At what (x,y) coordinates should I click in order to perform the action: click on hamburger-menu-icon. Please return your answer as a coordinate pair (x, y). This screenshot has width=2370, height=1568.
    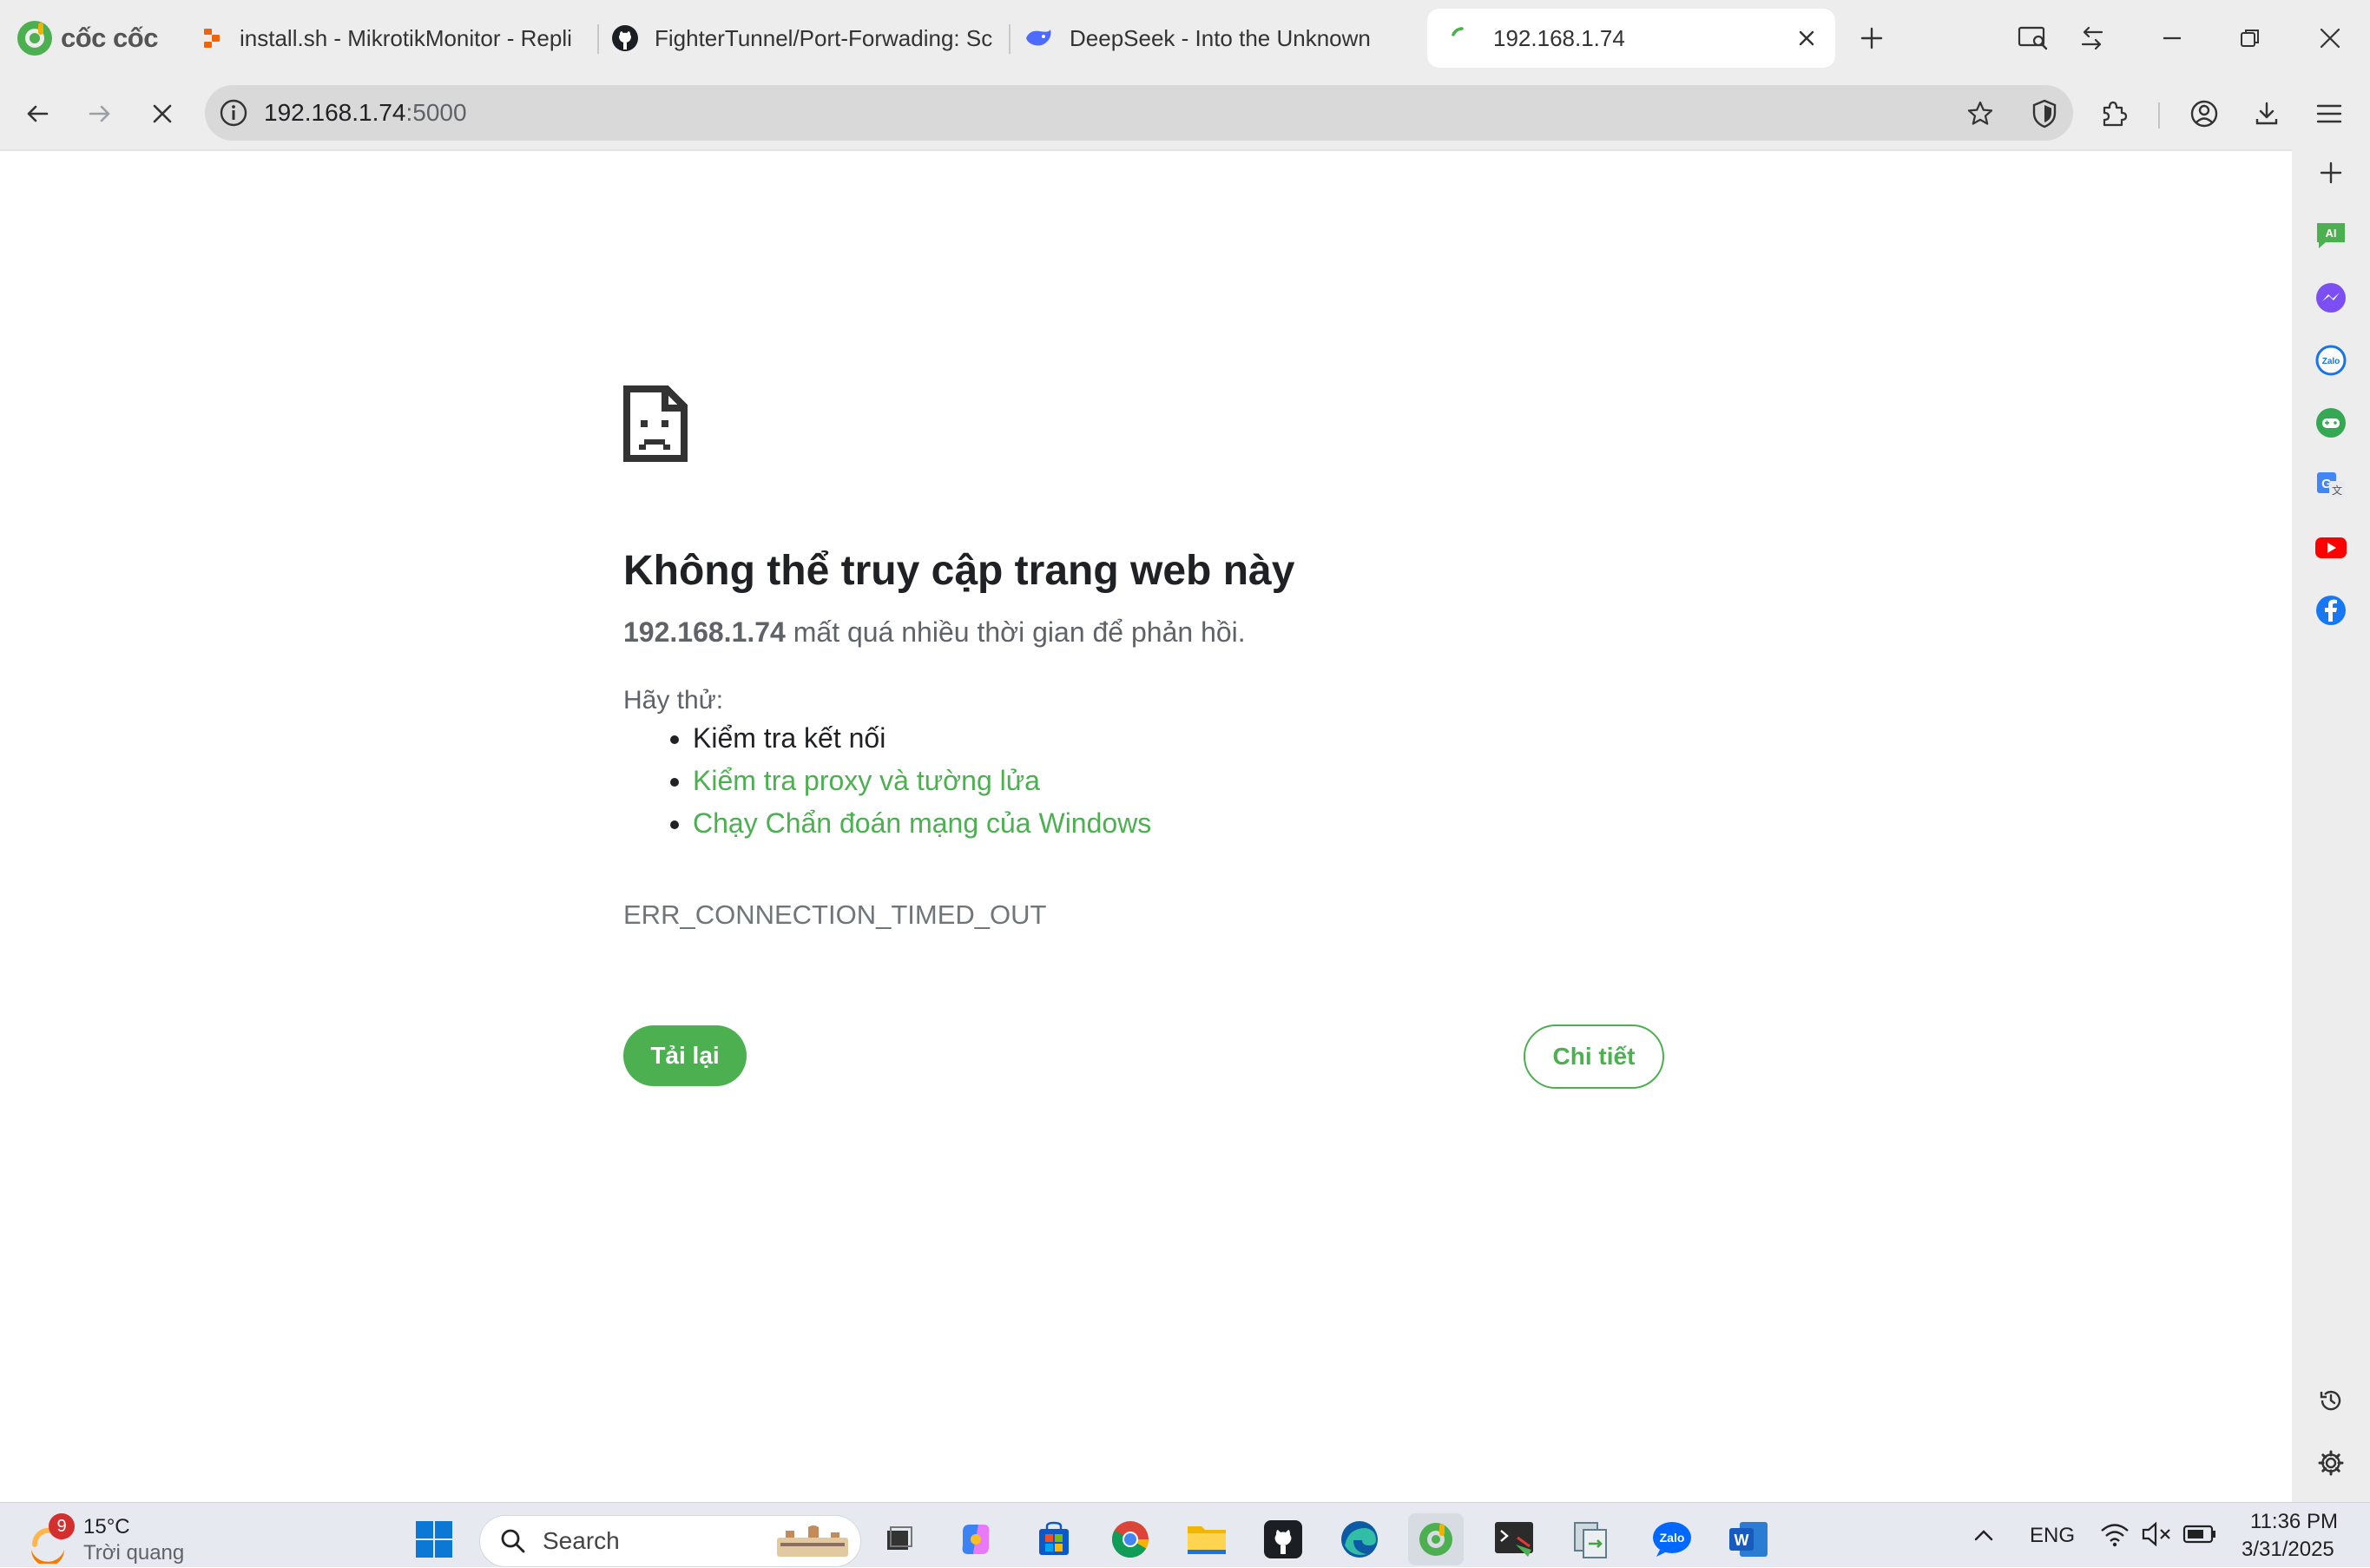
    Looking at the image, I should click on (2329, 113).